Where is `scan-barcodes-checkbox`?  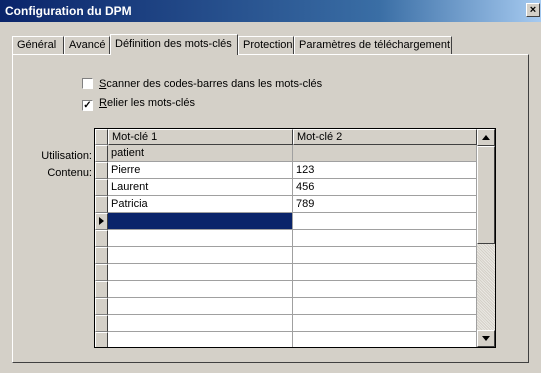 scan-barcodes-checkbox is located at coordinates (87, 83).